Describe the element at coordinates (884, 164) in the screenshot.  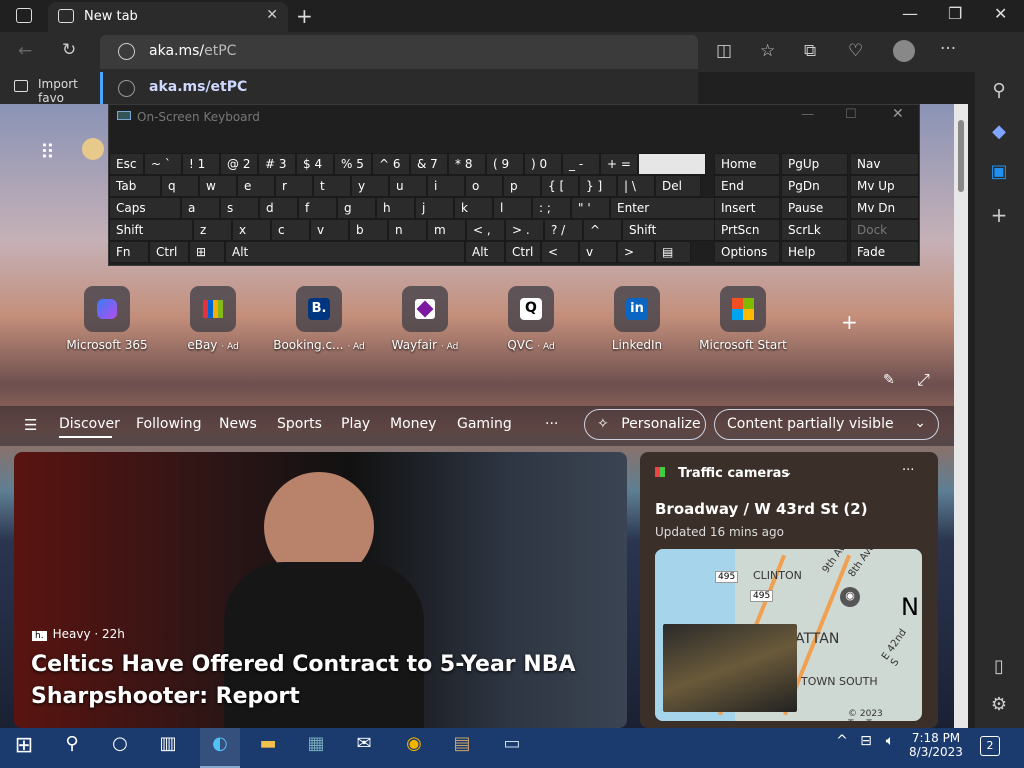
I see `osk-nav-key: Nav` at that location.